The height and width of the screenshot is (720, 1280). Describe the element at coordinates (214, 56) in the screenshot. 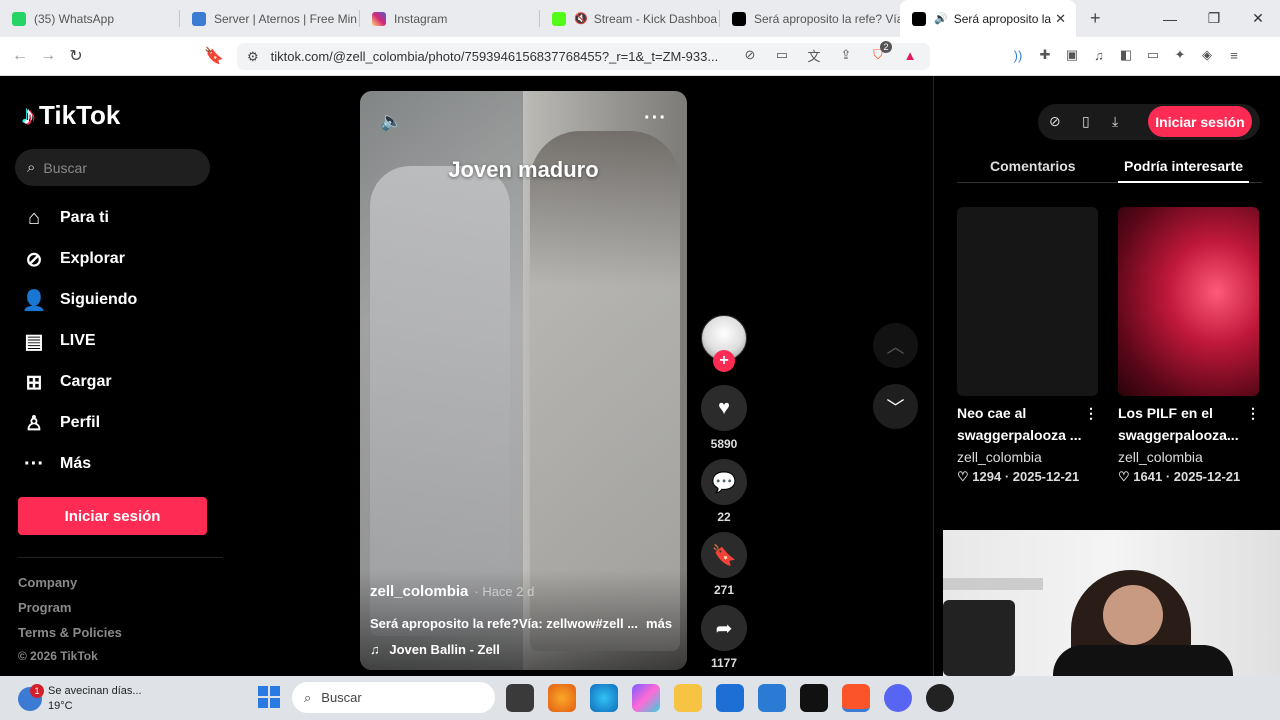

I see `bookmark-icon: 🔖` at that location.